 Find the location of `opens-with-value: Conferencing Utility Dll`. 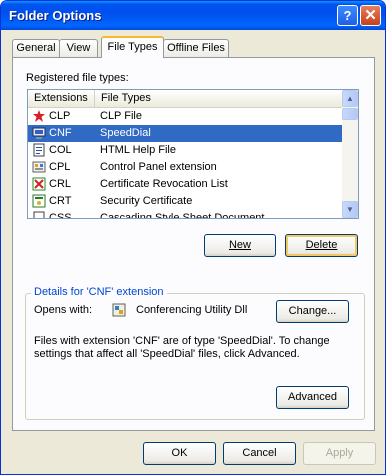

opens-with-value: Conferencing Utility Dll is located at coordinates (192, 310).